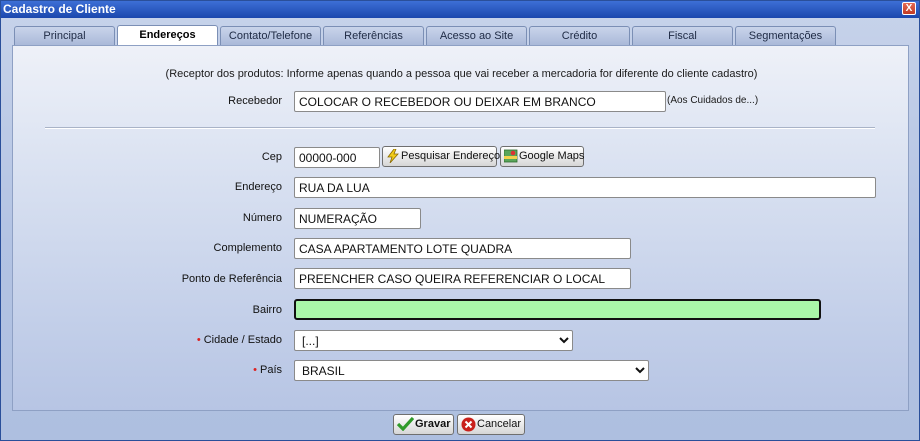 This screenshot has height=441, width=920. I want to click on tab-contato-telefone: Contato/Telefone, so click(270, 35).